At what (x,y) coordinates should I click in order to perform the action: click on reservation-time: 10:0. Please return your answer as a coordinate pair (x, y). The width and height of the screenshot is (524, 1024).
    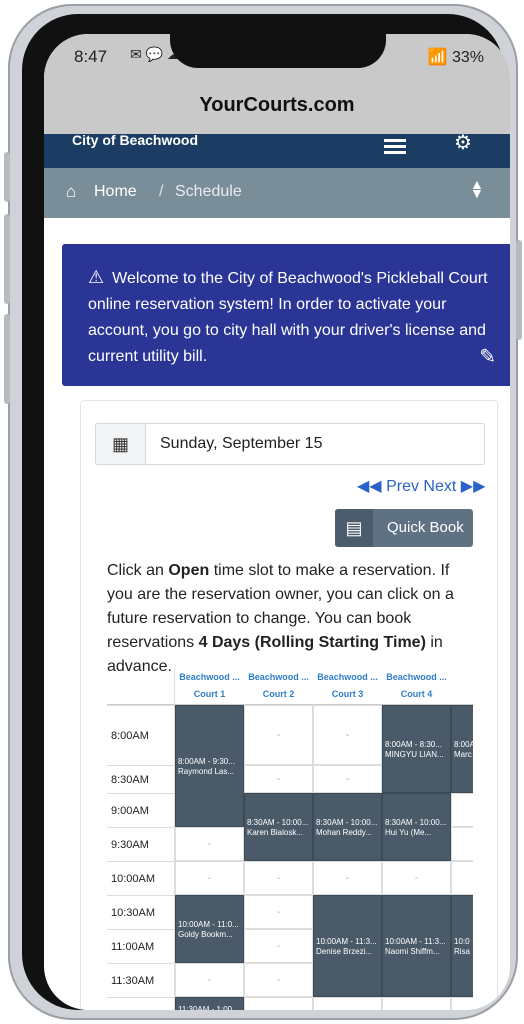
    Looking at the image, I should click on (463, 942).